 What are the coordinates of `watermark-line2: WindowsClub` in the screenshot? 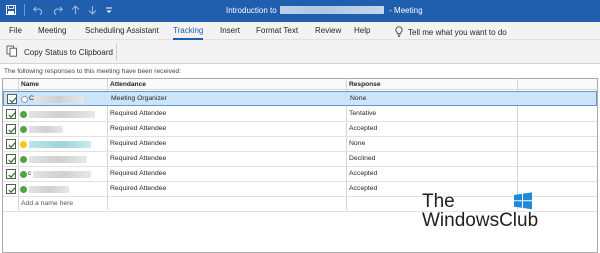 It's located at (480, 220).